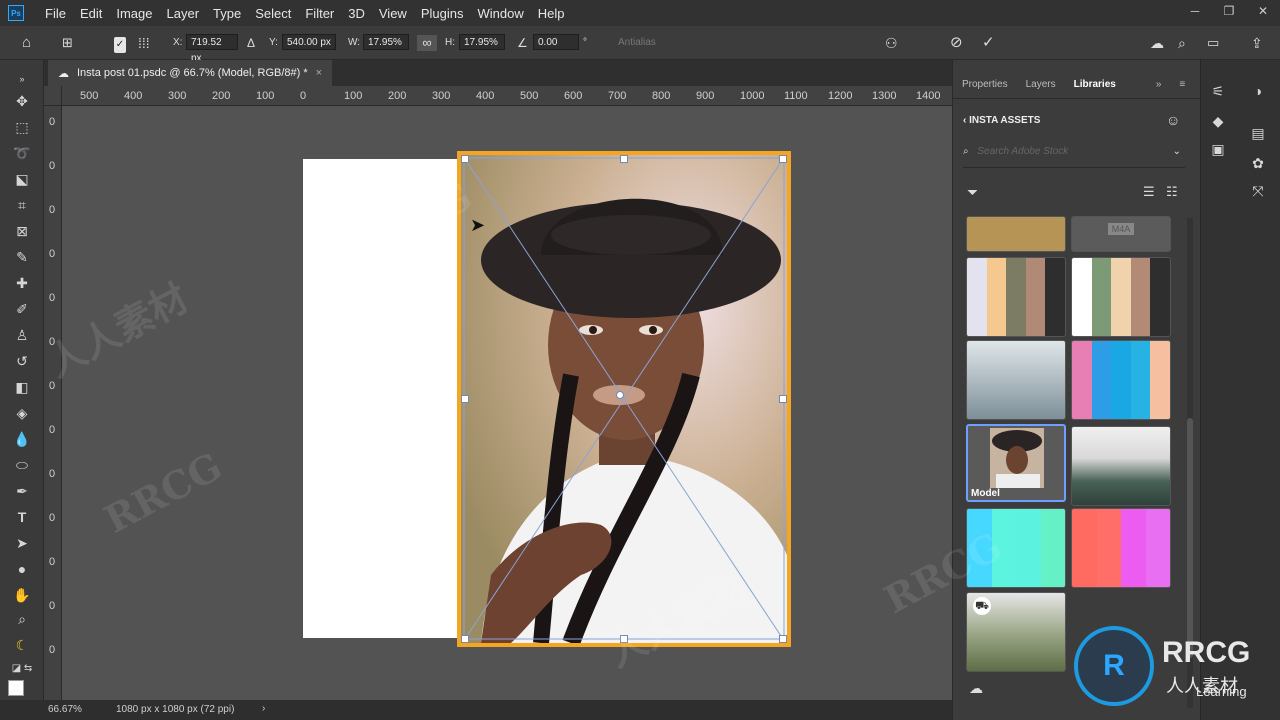  I want to click on transform-handle-top-left, so click(465, 159).